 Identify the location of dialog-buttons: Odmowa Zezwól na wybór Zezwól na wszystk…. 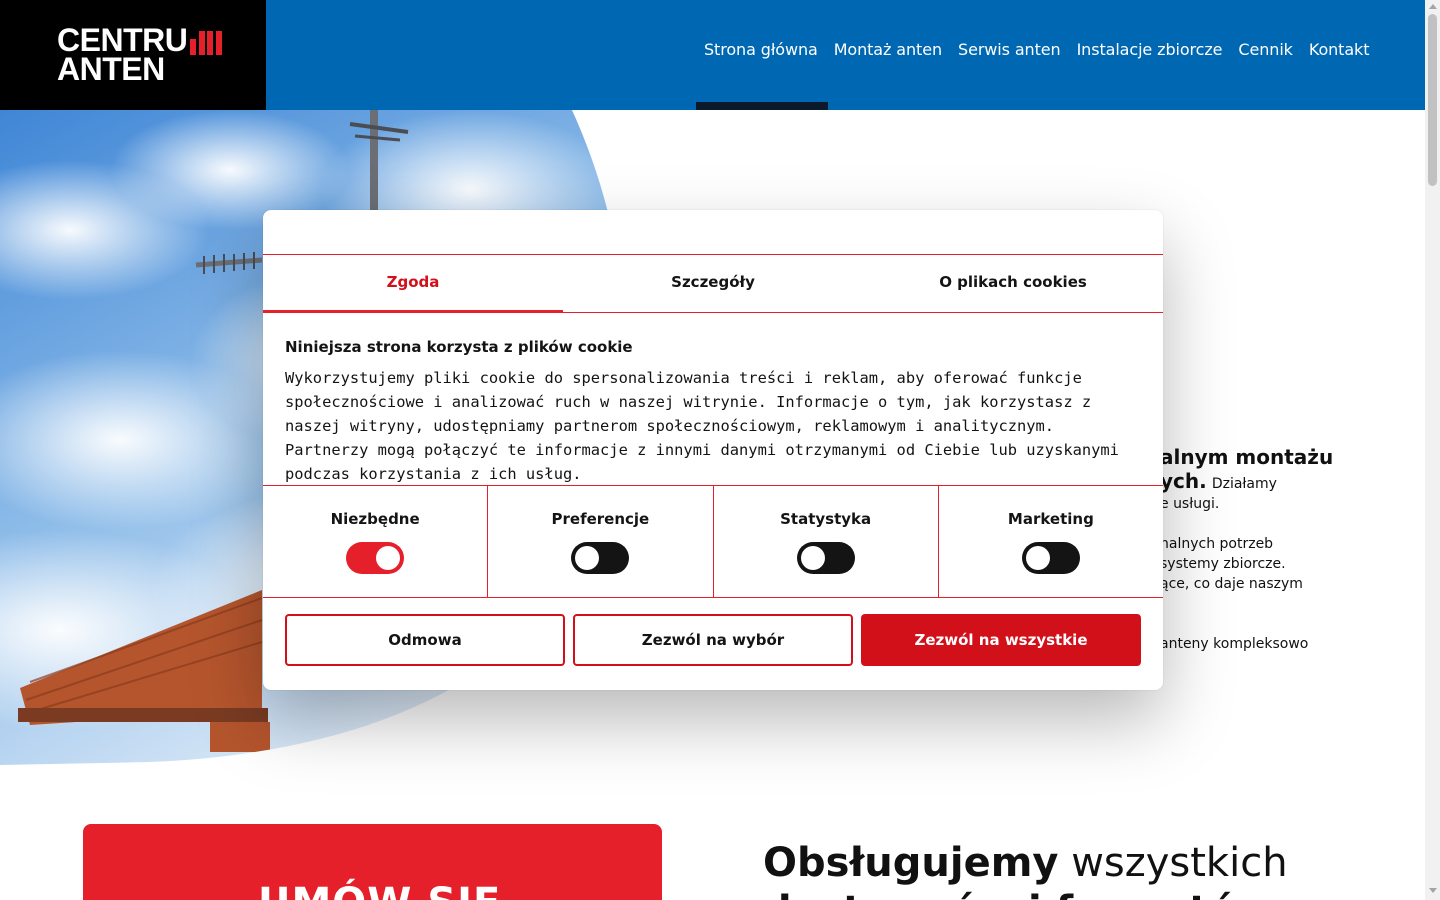
(713, 632).